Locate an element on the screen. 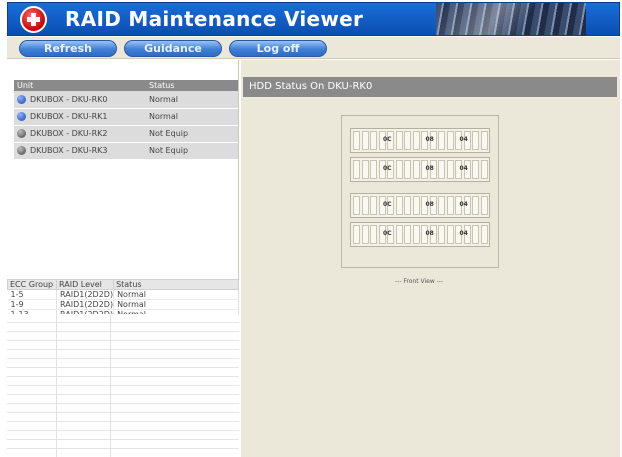 This screenshot has width=622, height=457. raid-level-column-header: RAID Level is located at coordinates (85, 284).